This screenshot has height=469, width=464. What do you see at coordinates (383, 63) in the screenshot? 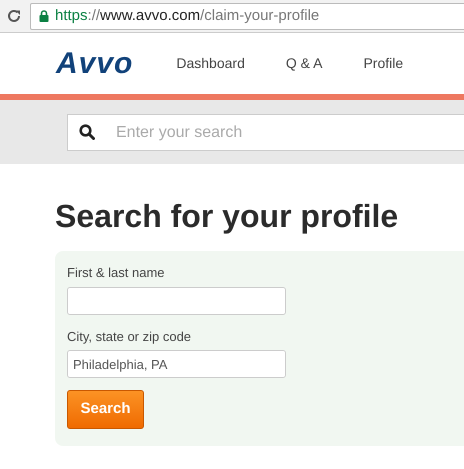
I see `nav-link: Profile` at bounding box center [383, 63].